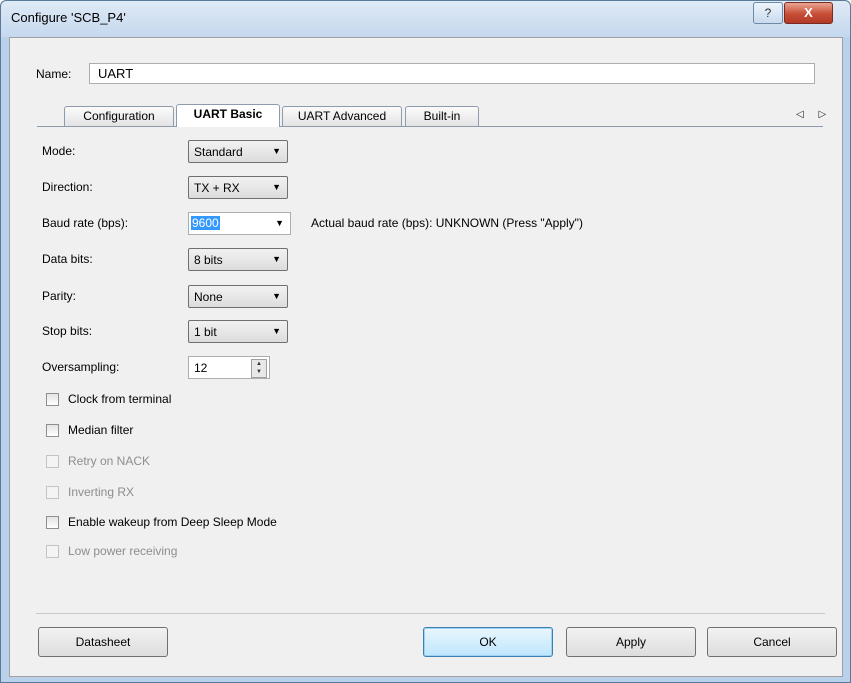  Describe the element at coordinates (59, 151) in the screenshot. I see `mode-label: Mode:` at that location.